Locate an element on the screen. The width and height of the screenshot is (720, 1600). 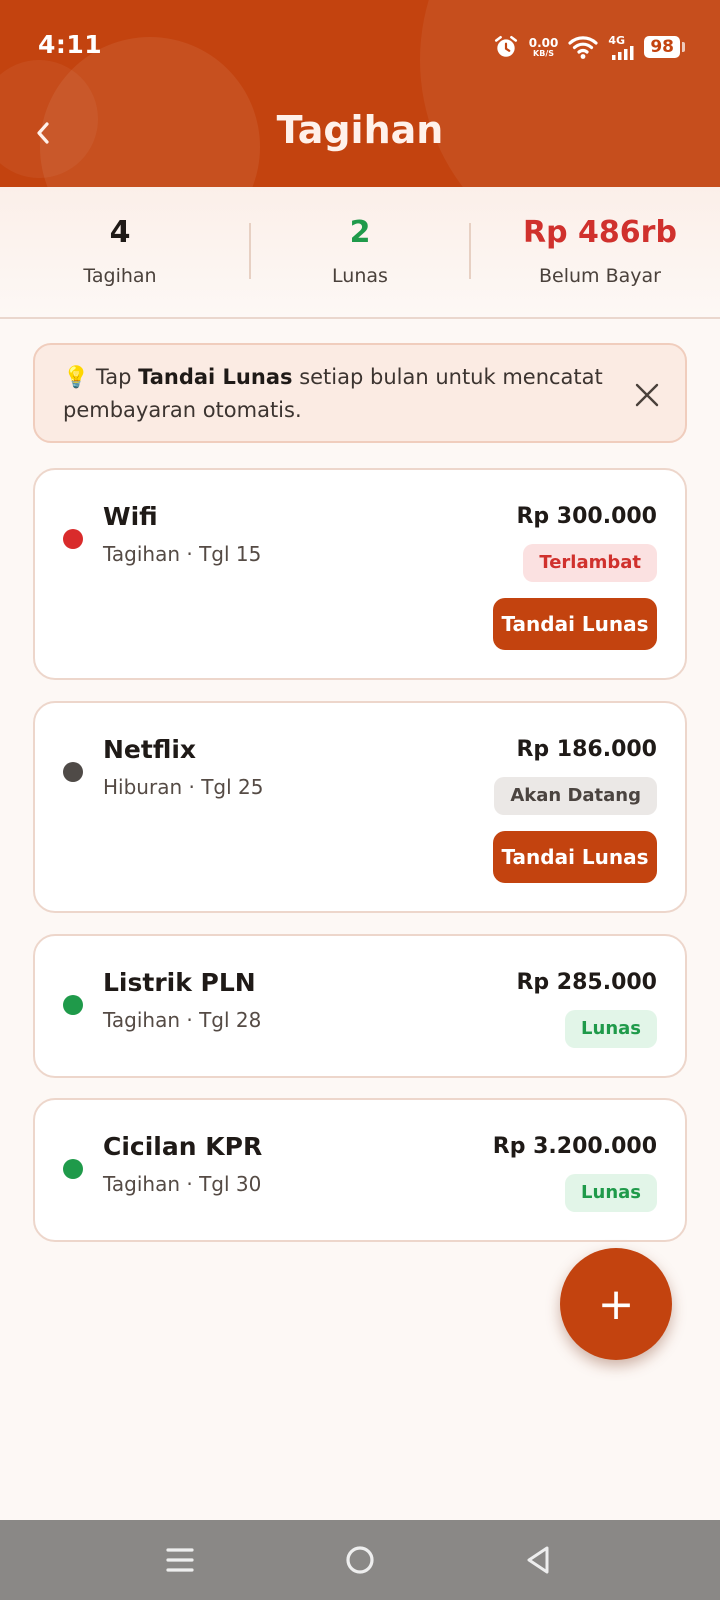
summary-paid: 2 Lunas is located at coordinates (360, 252).